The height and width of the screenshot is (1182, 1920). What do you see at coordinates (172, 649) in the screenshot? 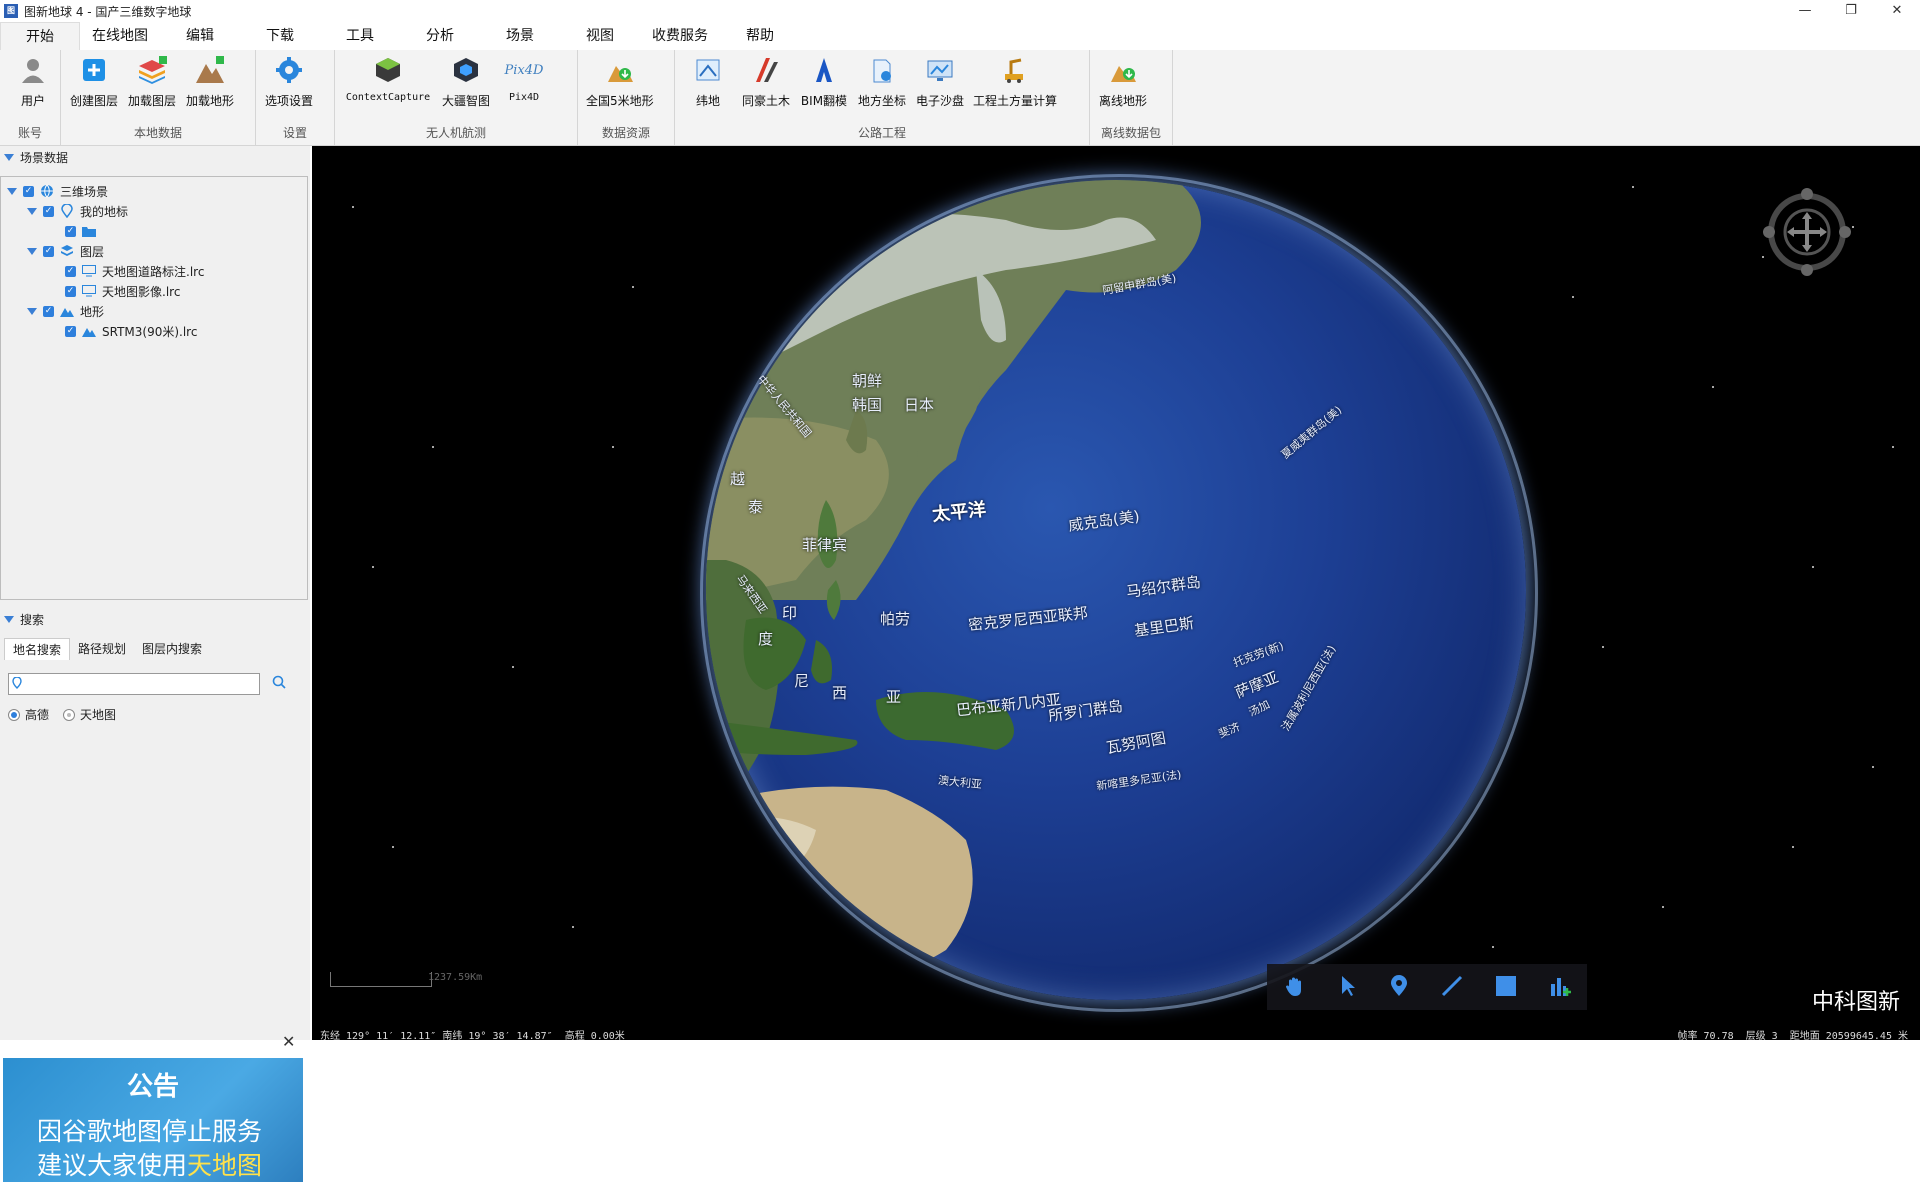
I see `tab-layer-search: 图层内搜索` at bounding box center [172, 649].